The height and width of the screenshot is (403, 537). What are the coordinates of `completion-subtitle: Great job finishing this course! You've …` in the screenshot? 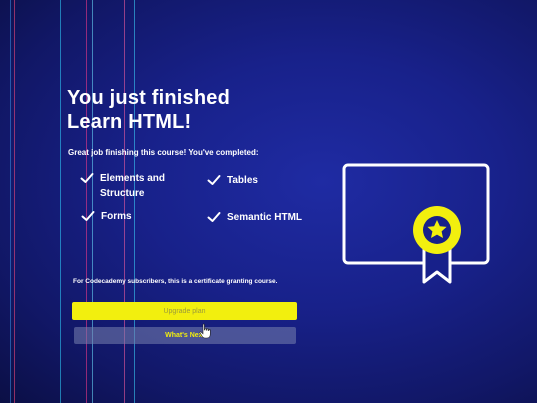 It's located at (163, 152).